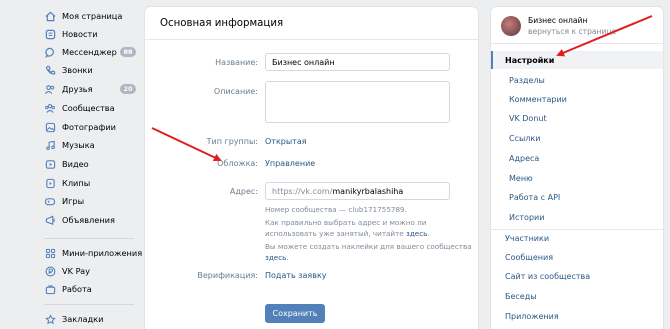 The image size is (670, 329). Describe the element at coordinates (295, 313) in the screenshot. I see `save-button: Сохранить` at that location.